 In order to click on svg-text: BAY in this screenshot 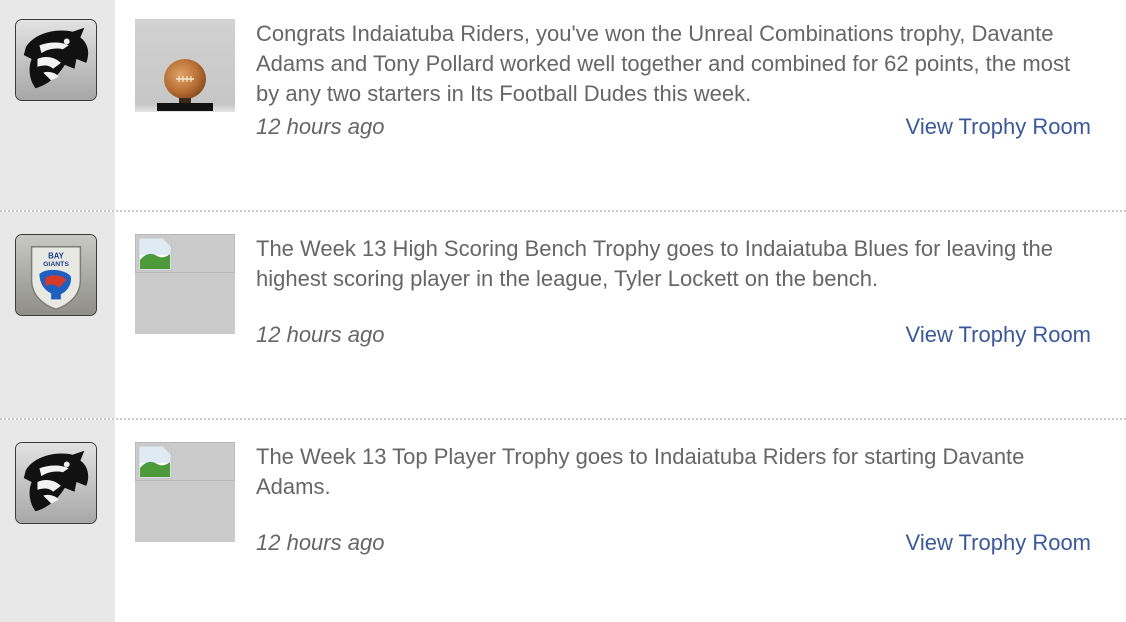, I will do `click(56, 255)`.